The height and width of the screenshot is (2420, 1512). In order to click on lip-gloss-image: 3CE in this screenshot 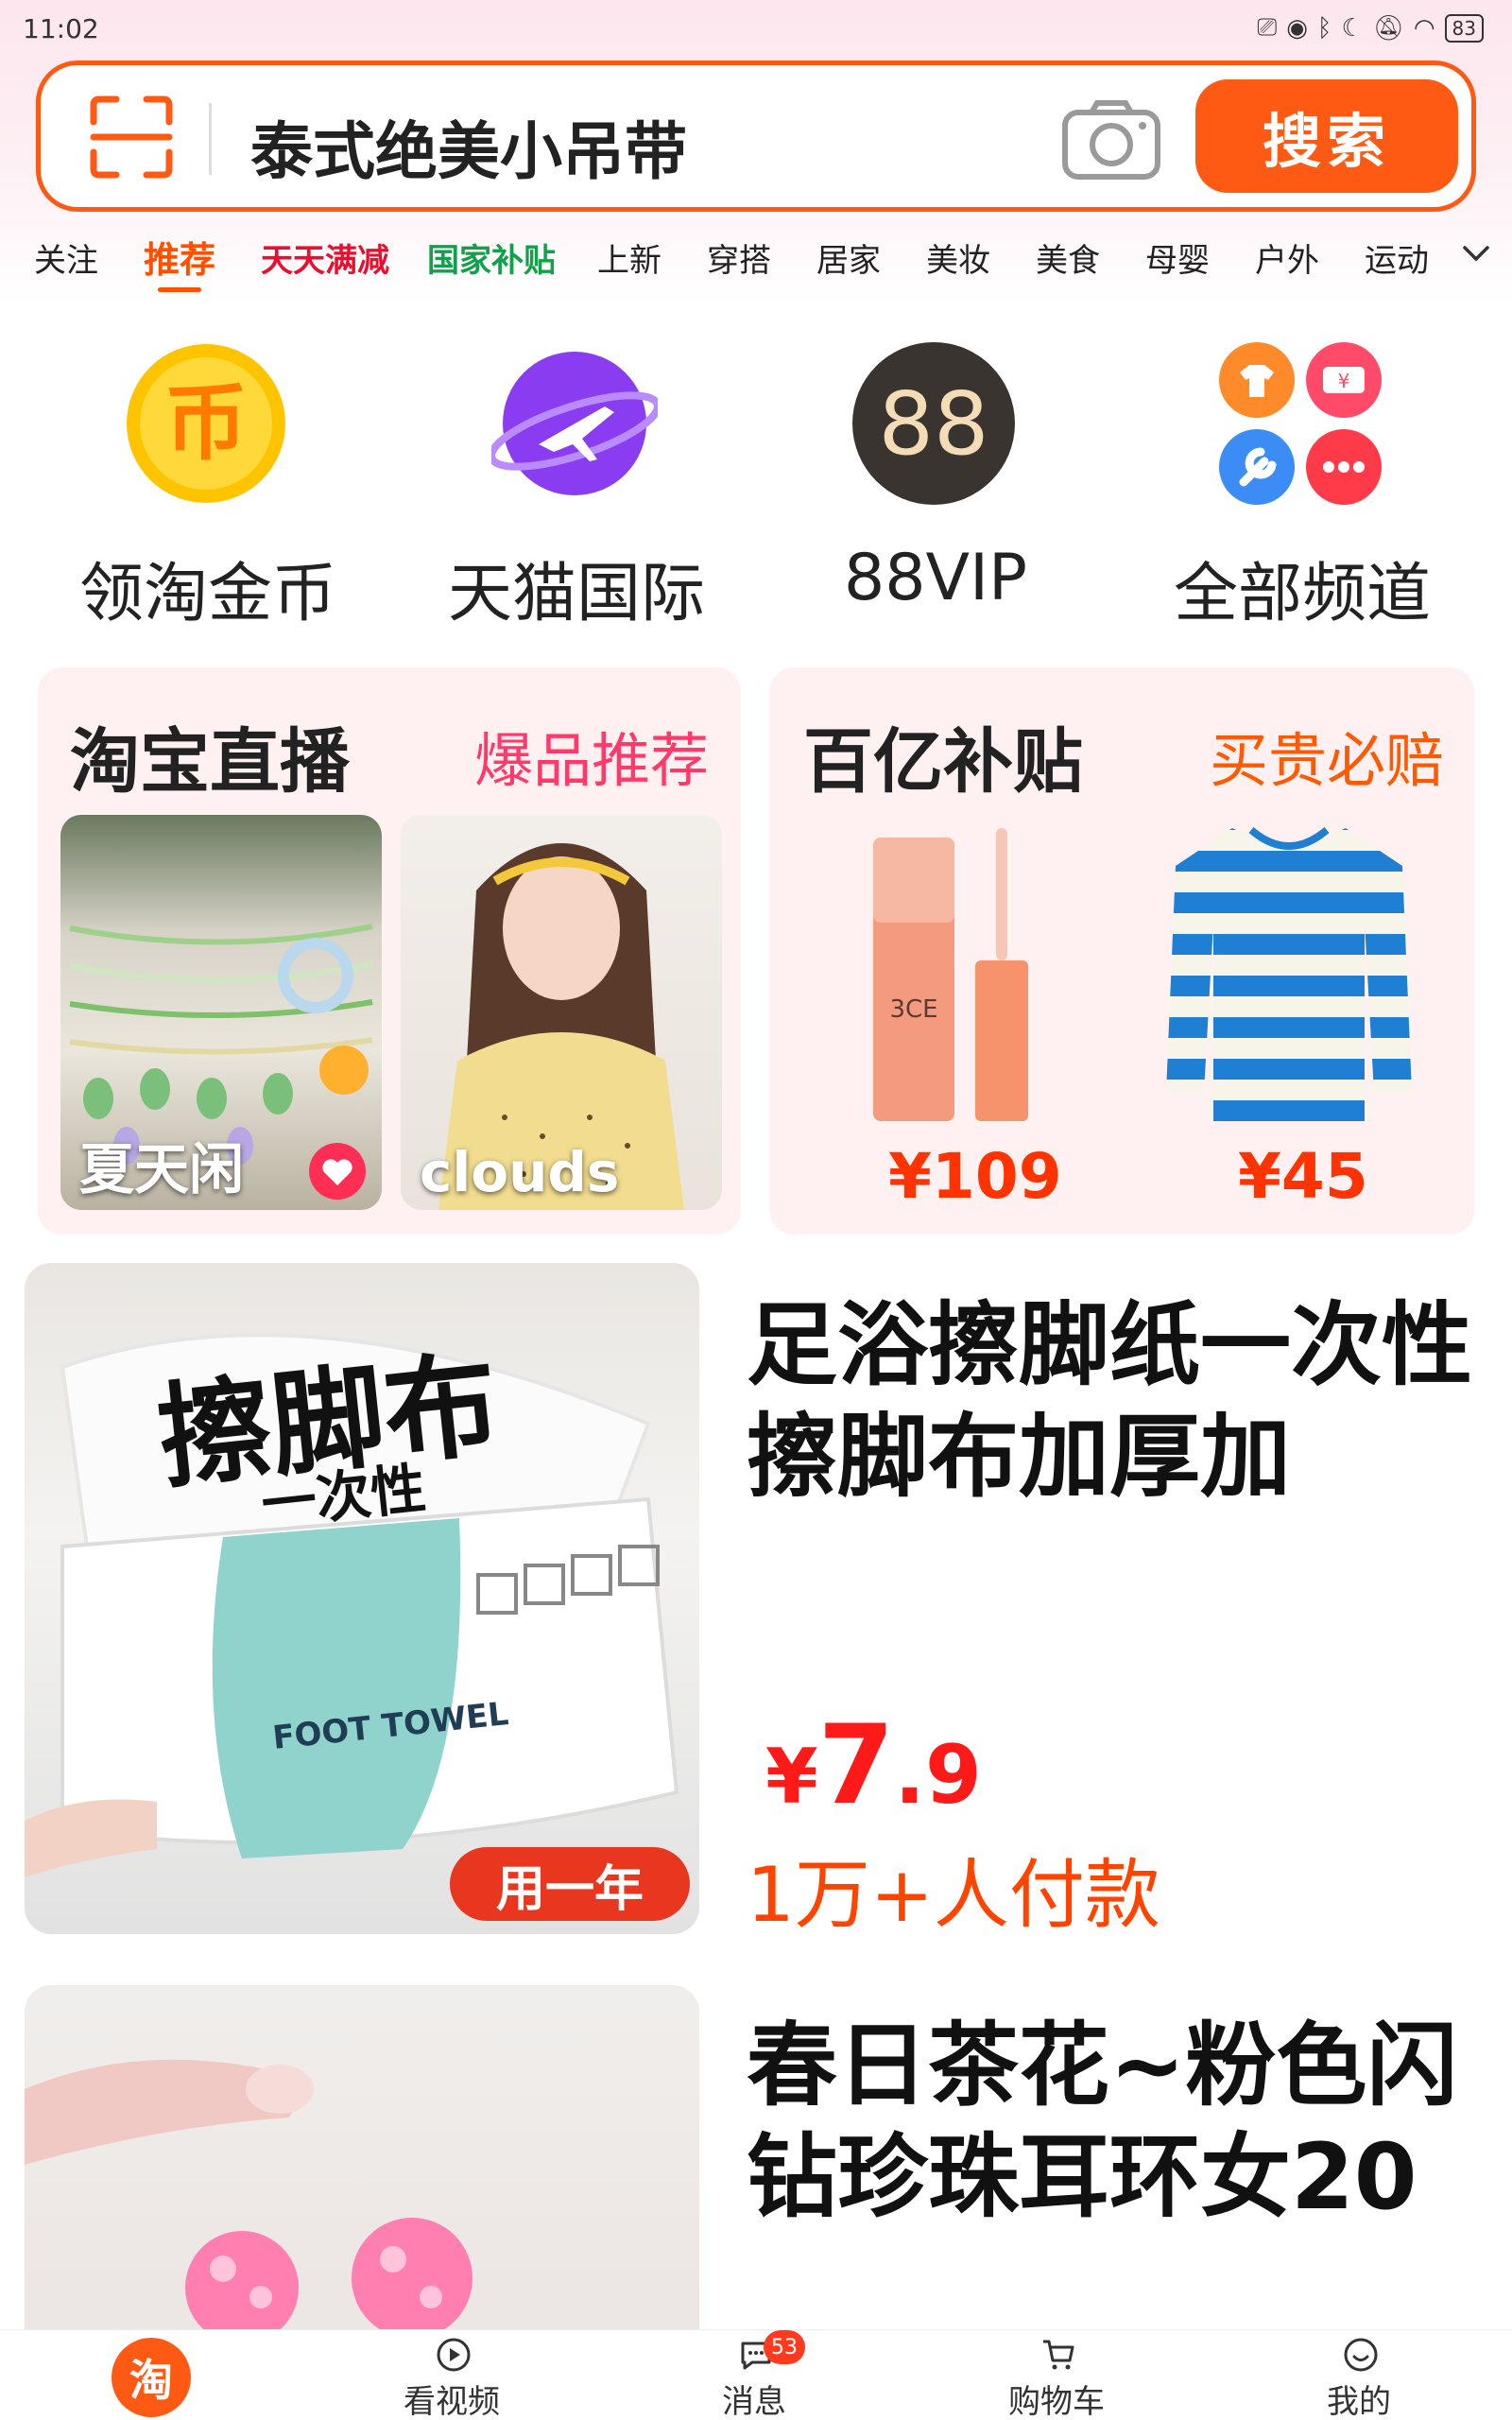, I will do `click(958, 970)`.